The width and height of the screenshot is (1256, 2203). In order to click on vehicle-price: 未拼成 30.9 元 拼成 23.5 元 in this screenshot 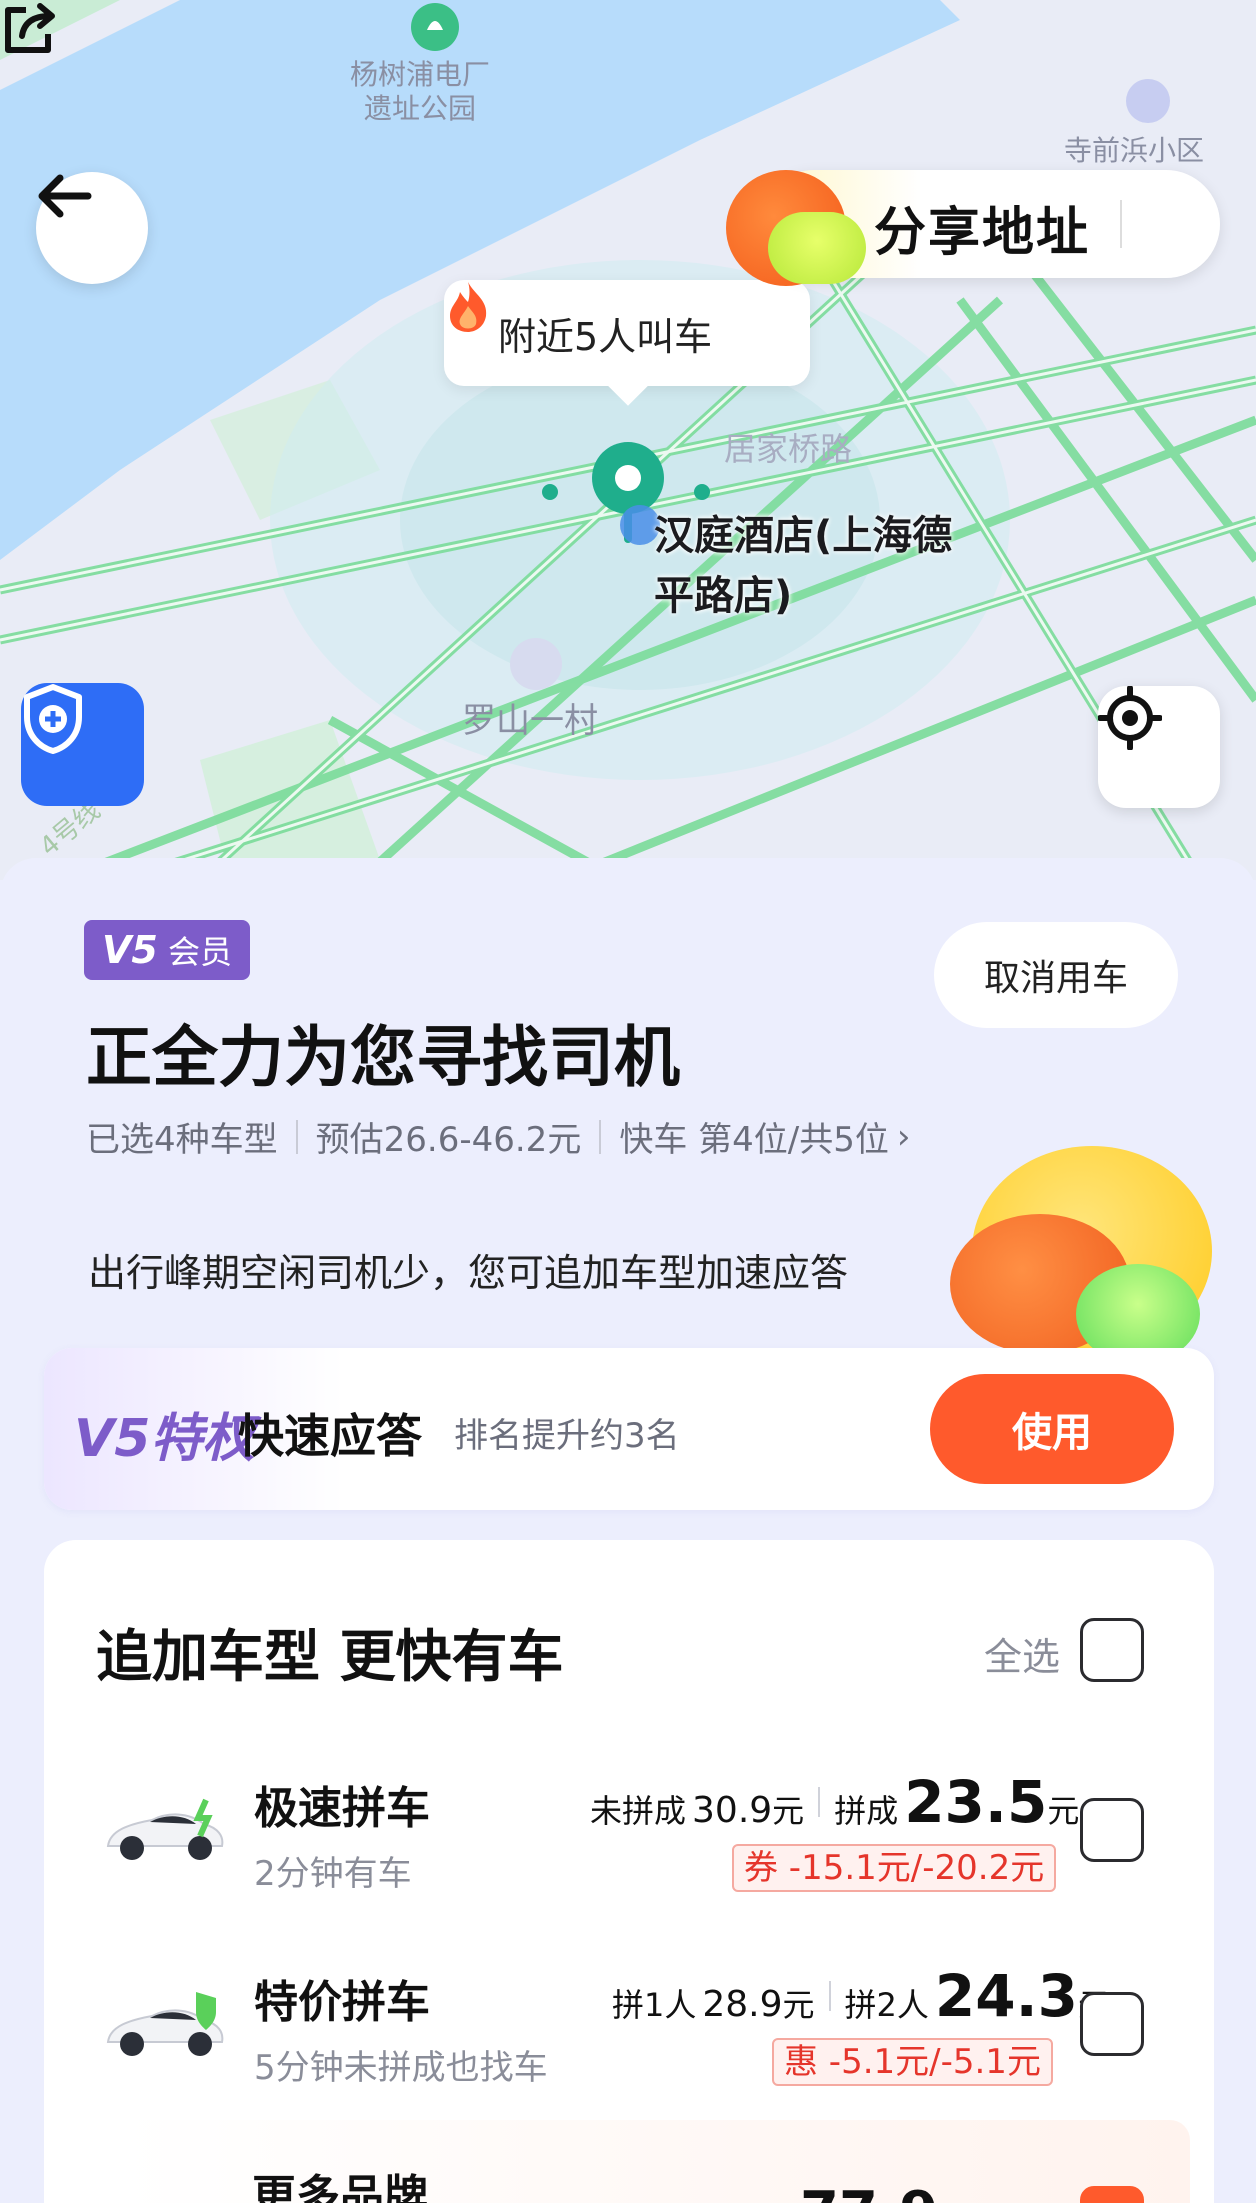, I will do `click(834, 1802)`.